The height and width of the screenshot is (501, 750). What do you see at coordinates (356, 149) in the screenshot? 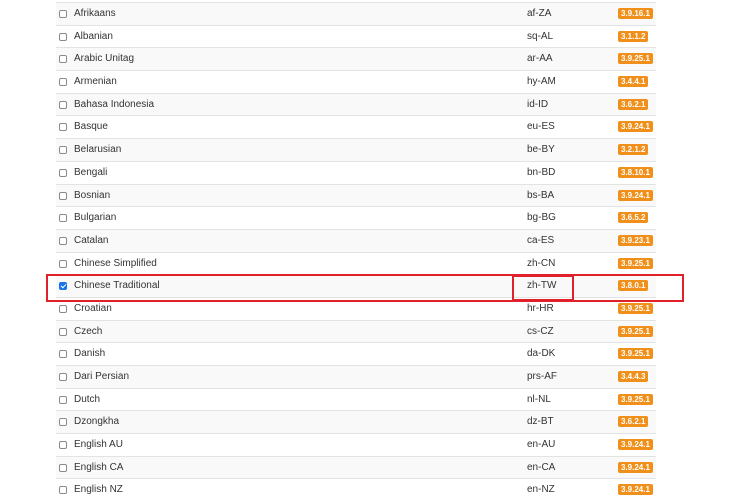
I see `table-row: Belarusian be-BY 3.2.1.2` at bounding box center [356, 149].